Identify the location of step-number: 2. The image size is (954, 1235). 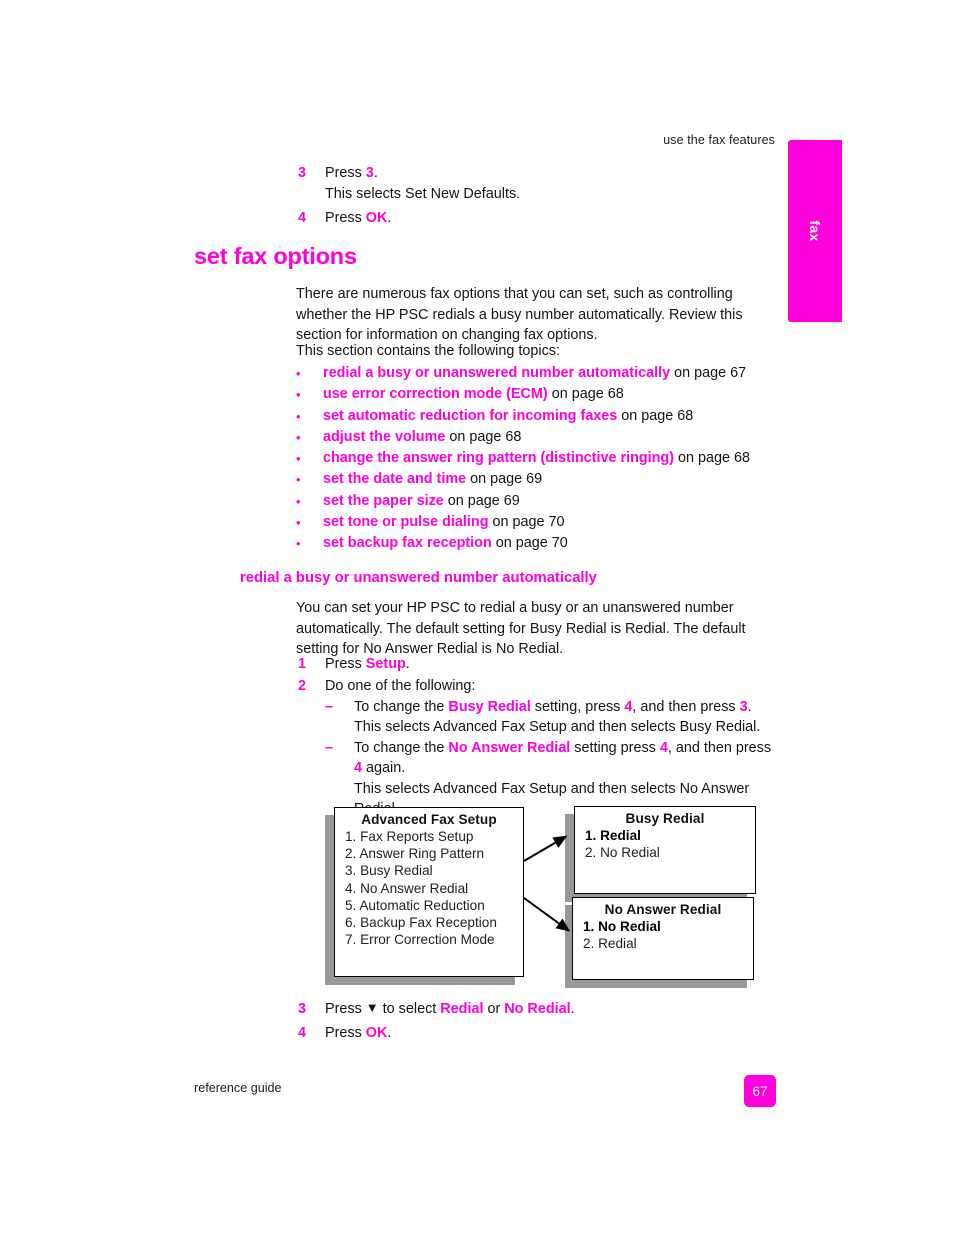
(302, 686).